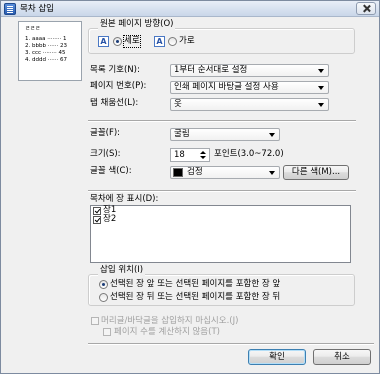 This screenshot has width=380, height=374. I want to click on insert-before-label: 선택된 장 앞 또는 선택된 페이지를 포함한 장 앞, so click(195, 284).